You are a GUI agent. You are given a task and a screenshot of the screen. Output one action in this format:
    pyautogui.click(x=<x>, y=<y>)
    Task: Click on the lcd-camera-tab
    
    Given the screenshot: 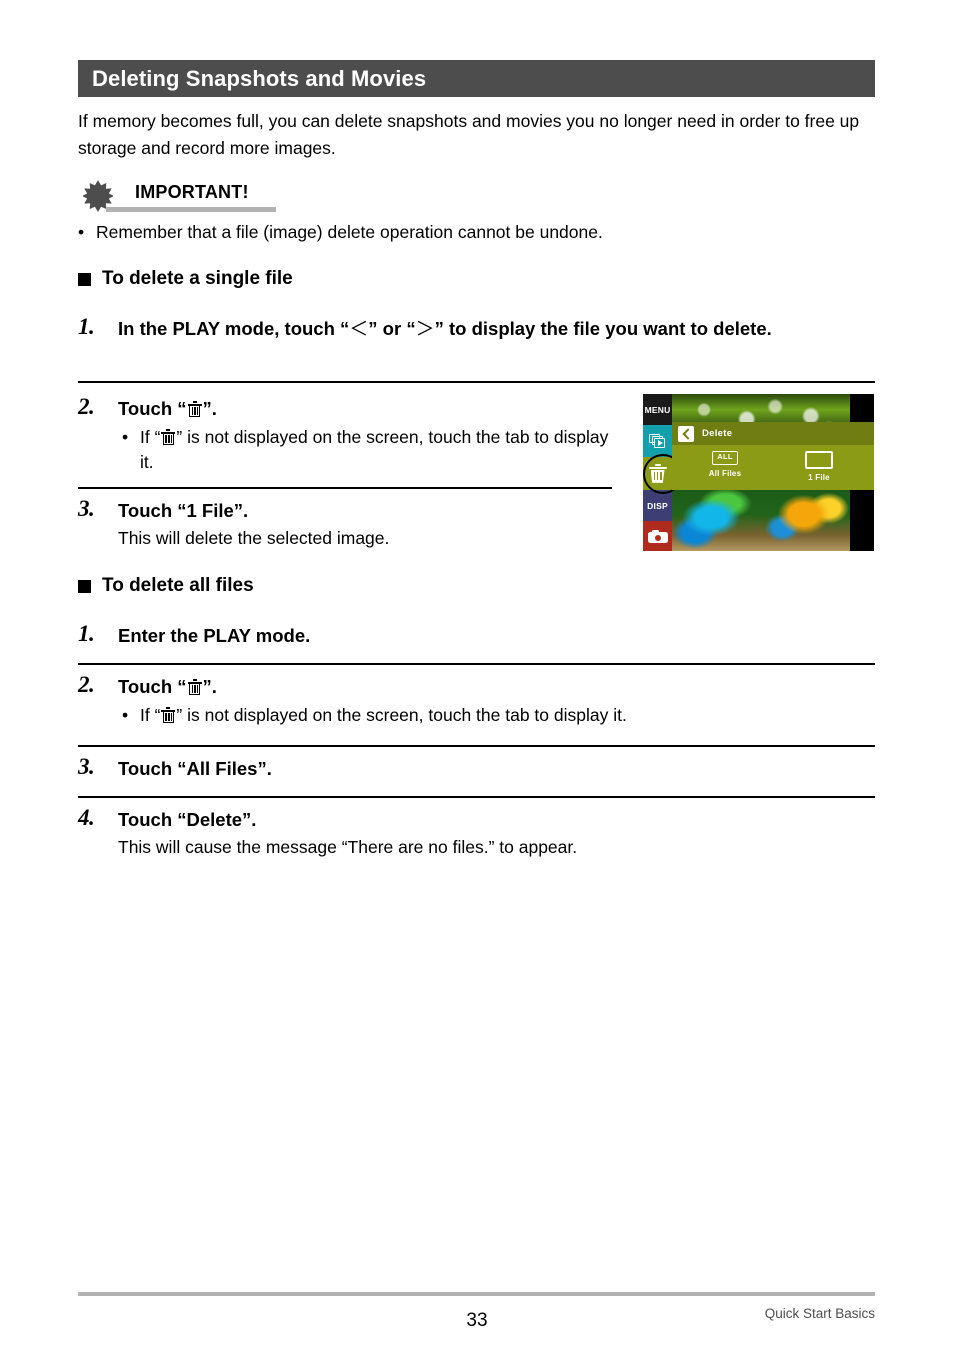 What is the action you would take?
    pyautogui.click(x=657, y=536)
    